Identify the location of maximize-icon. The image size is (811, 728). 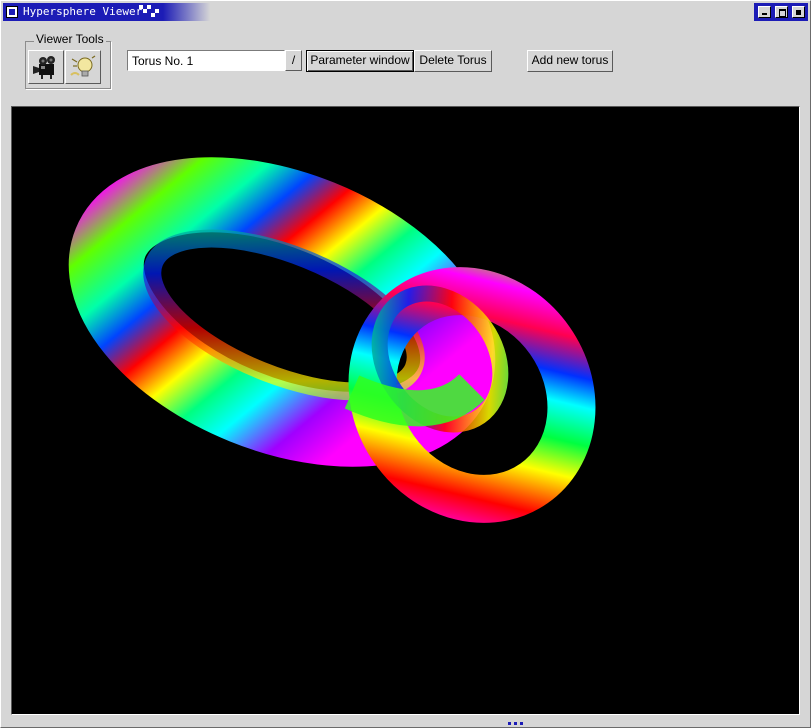
(781, 12).